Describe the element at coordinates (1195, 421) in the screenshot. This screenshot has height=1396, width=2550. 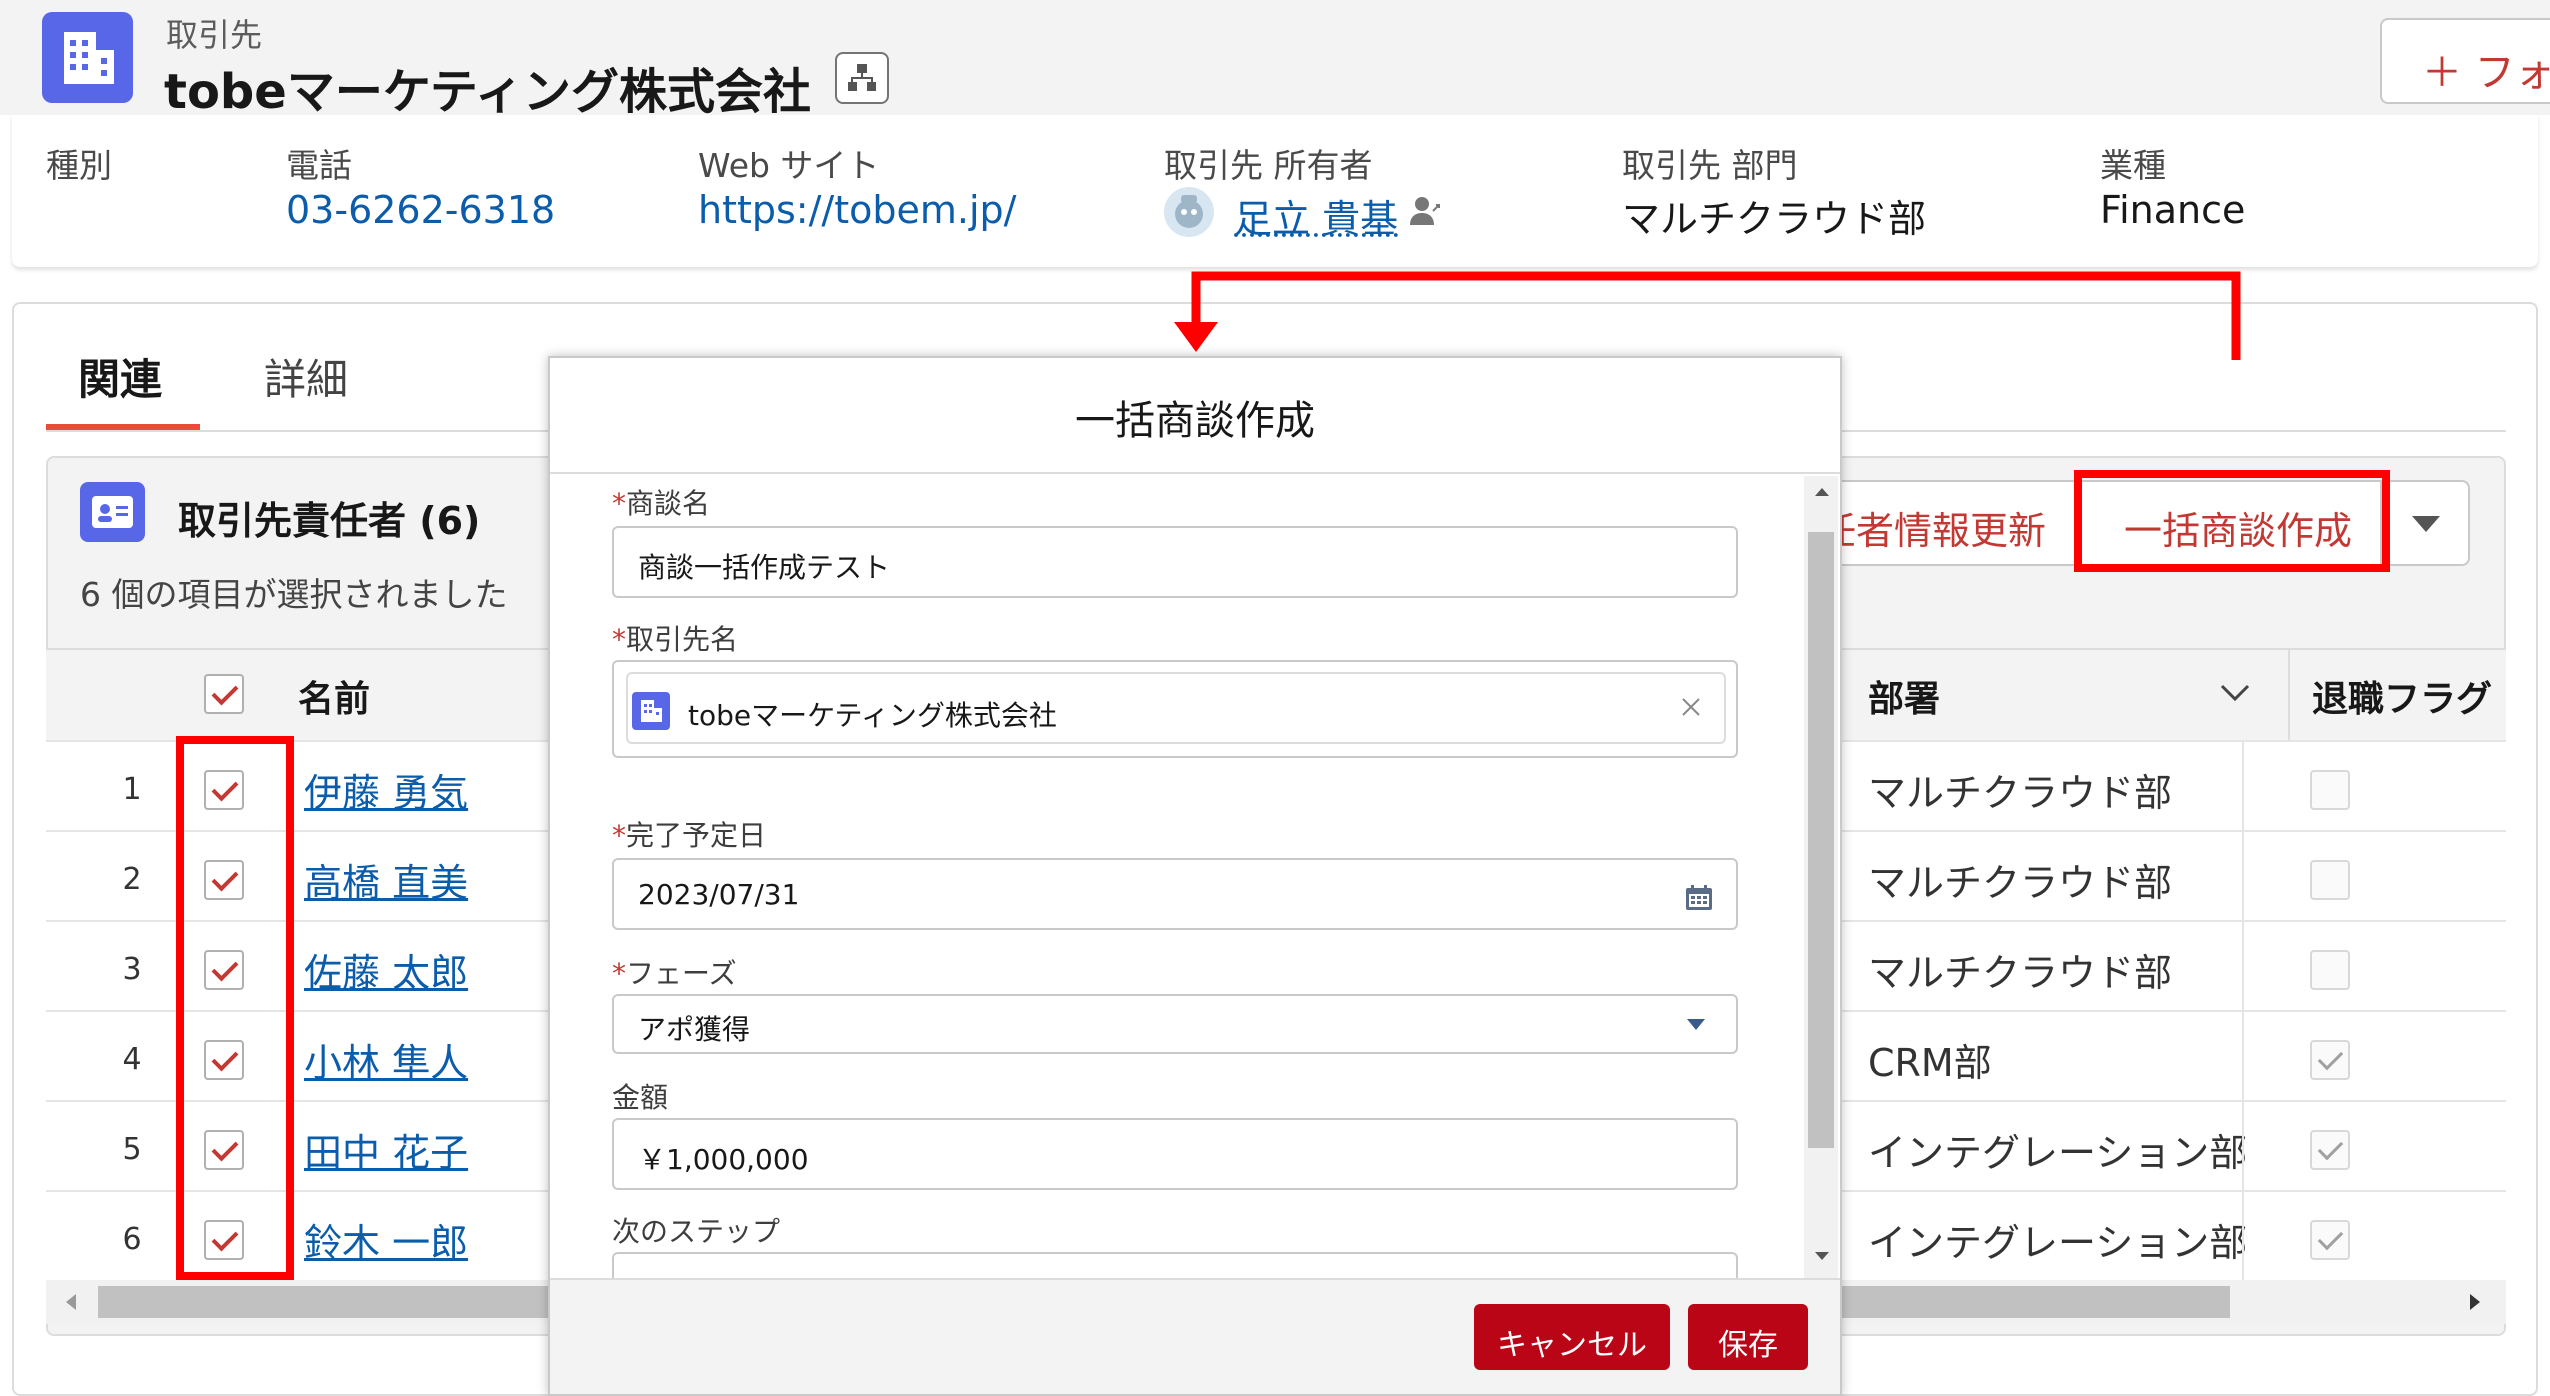
I see `modal-title: 一括商談作成` at that location.